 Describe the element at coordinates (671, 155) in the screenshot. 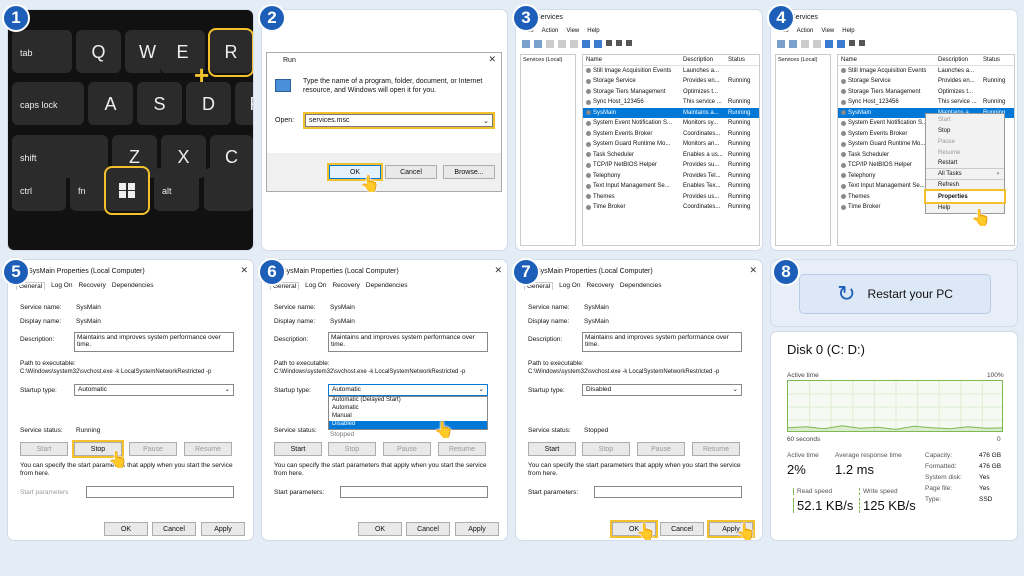

I see `service-row: Task Scheduler Enables a us... Running` at that location.